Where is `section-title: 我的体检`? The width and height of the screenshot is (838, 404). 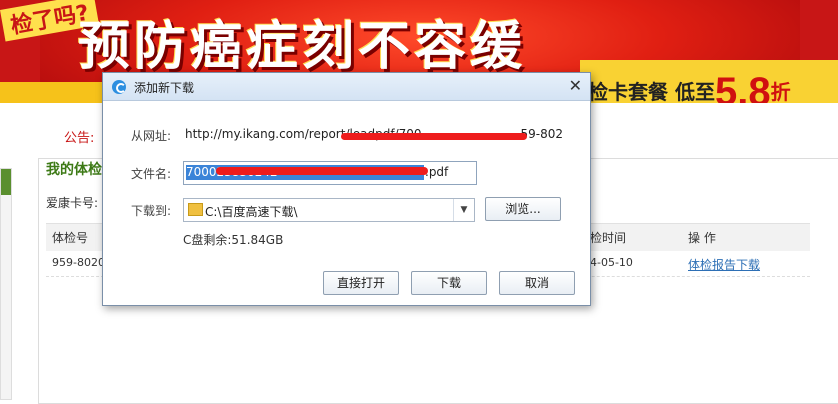 section-title: 我的体检 is located at coordinates (74, 170).